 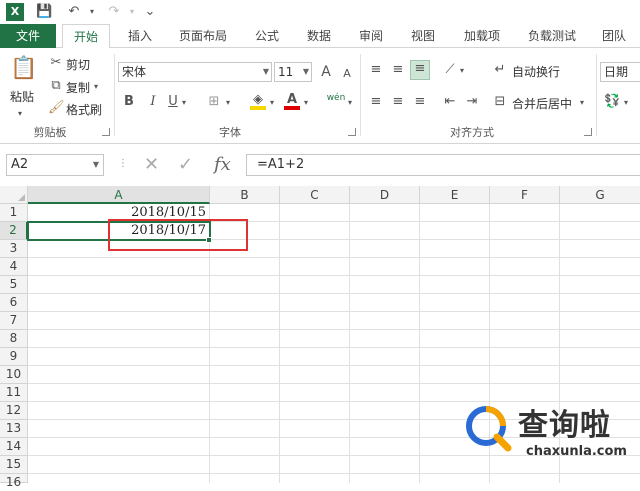 What do you see at coordinates (56, 108) in the screenshot?
I see `format-painter-icon: 🖌` at bounding box center [56, 108].